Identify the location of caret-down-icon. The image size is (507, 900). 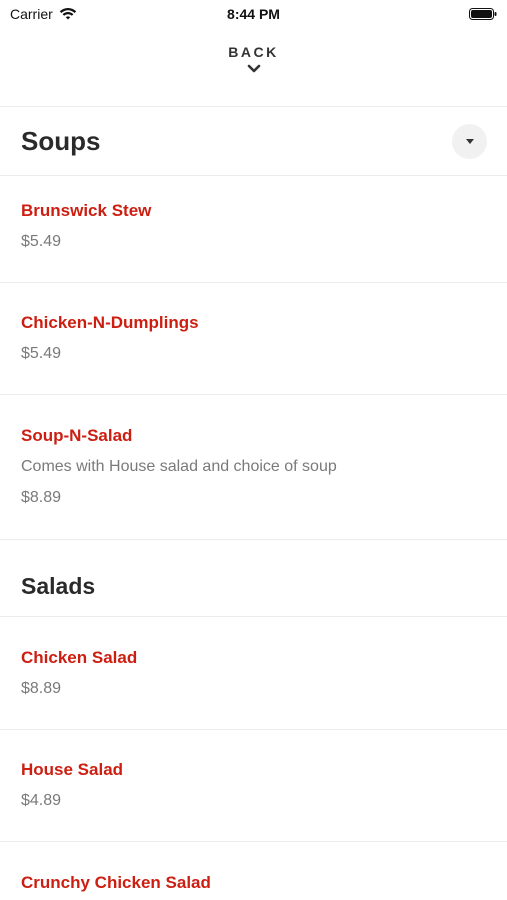
(469, 141).